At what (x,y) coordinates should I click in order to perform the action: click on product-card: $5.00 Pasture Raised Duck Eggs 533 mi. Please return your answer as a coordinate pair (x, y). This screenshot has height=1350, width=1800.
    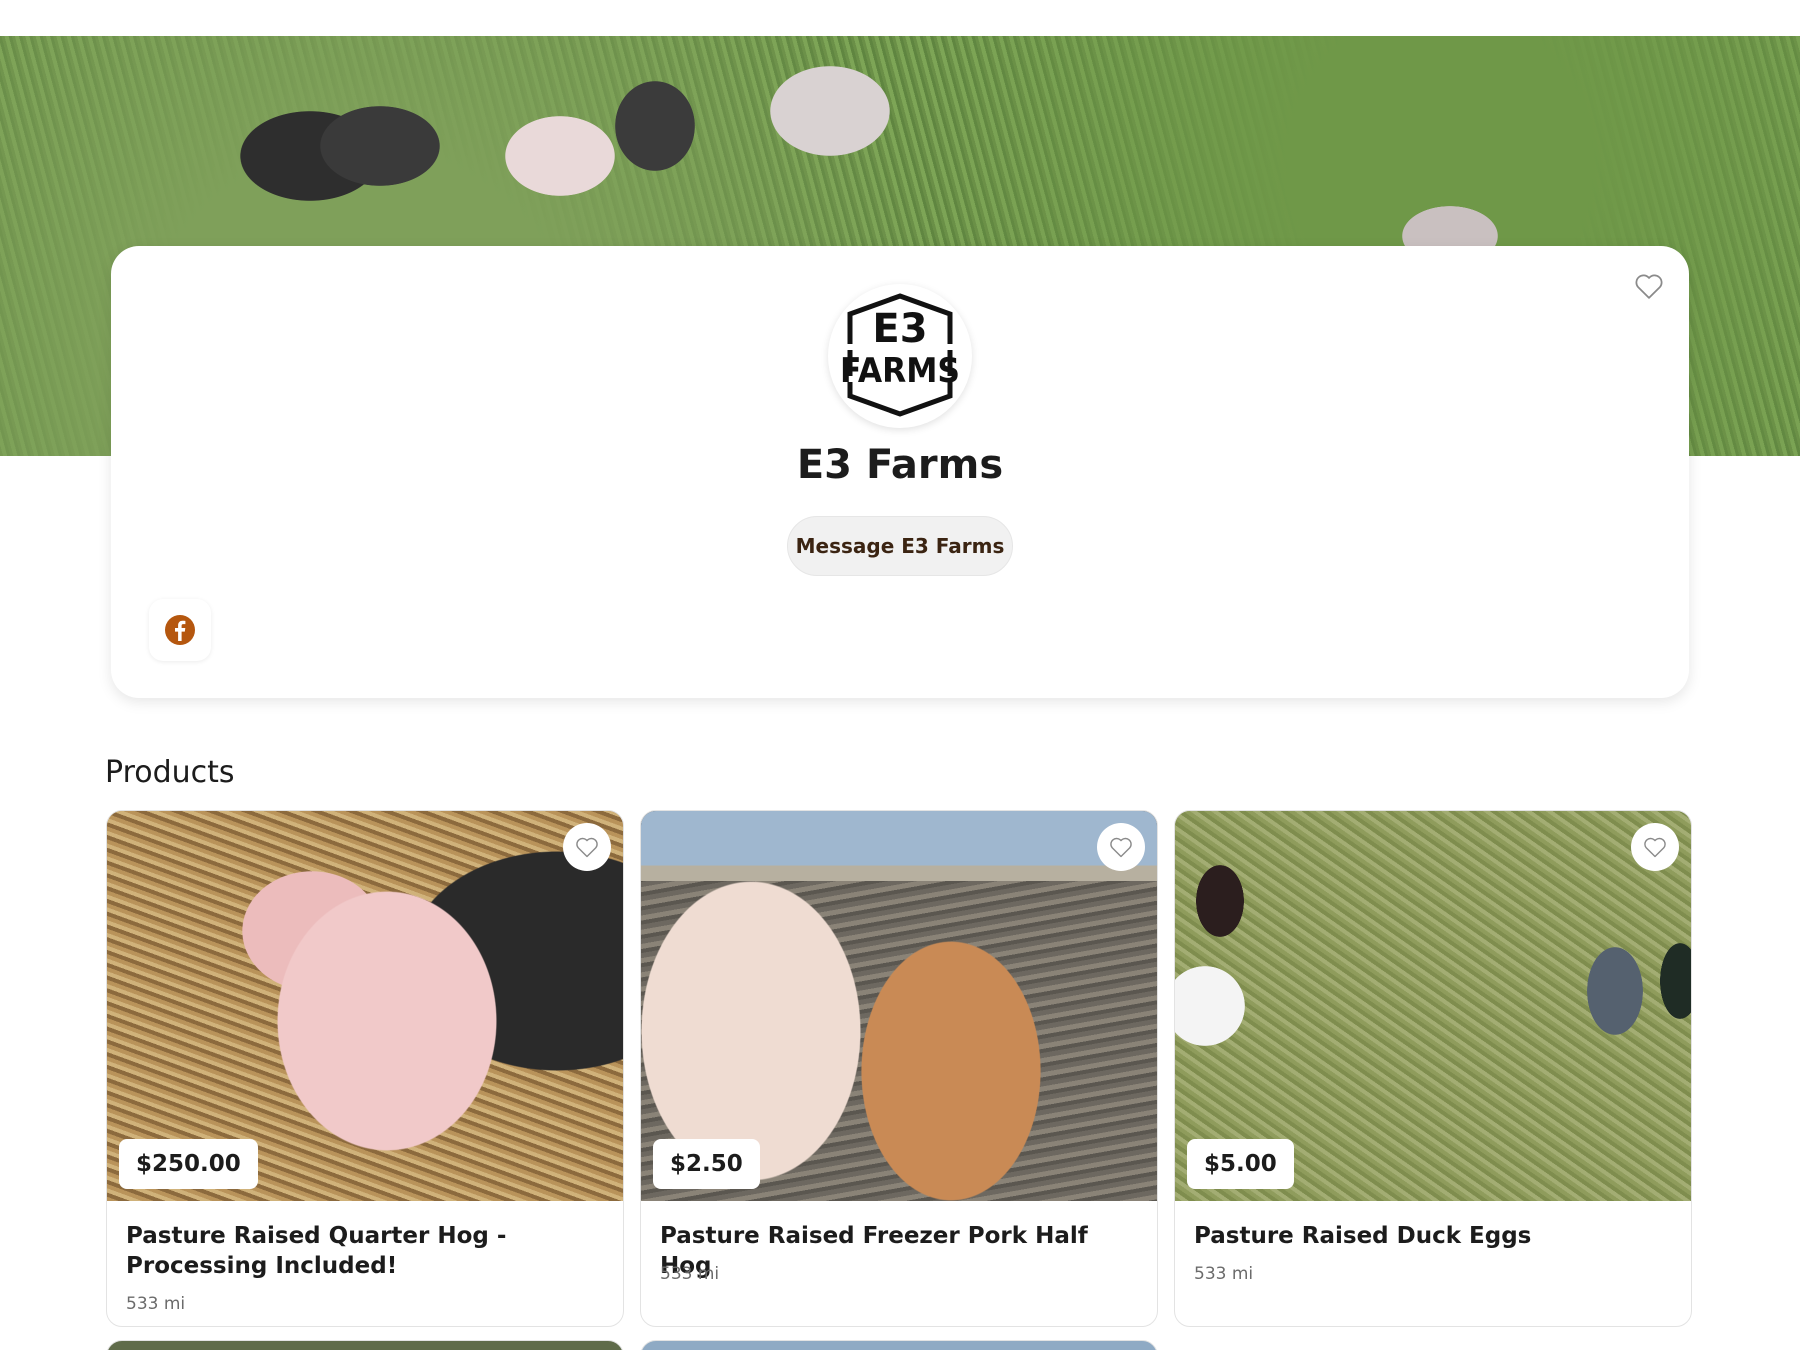
    Looking at the image, I should click on (1433, 1068).